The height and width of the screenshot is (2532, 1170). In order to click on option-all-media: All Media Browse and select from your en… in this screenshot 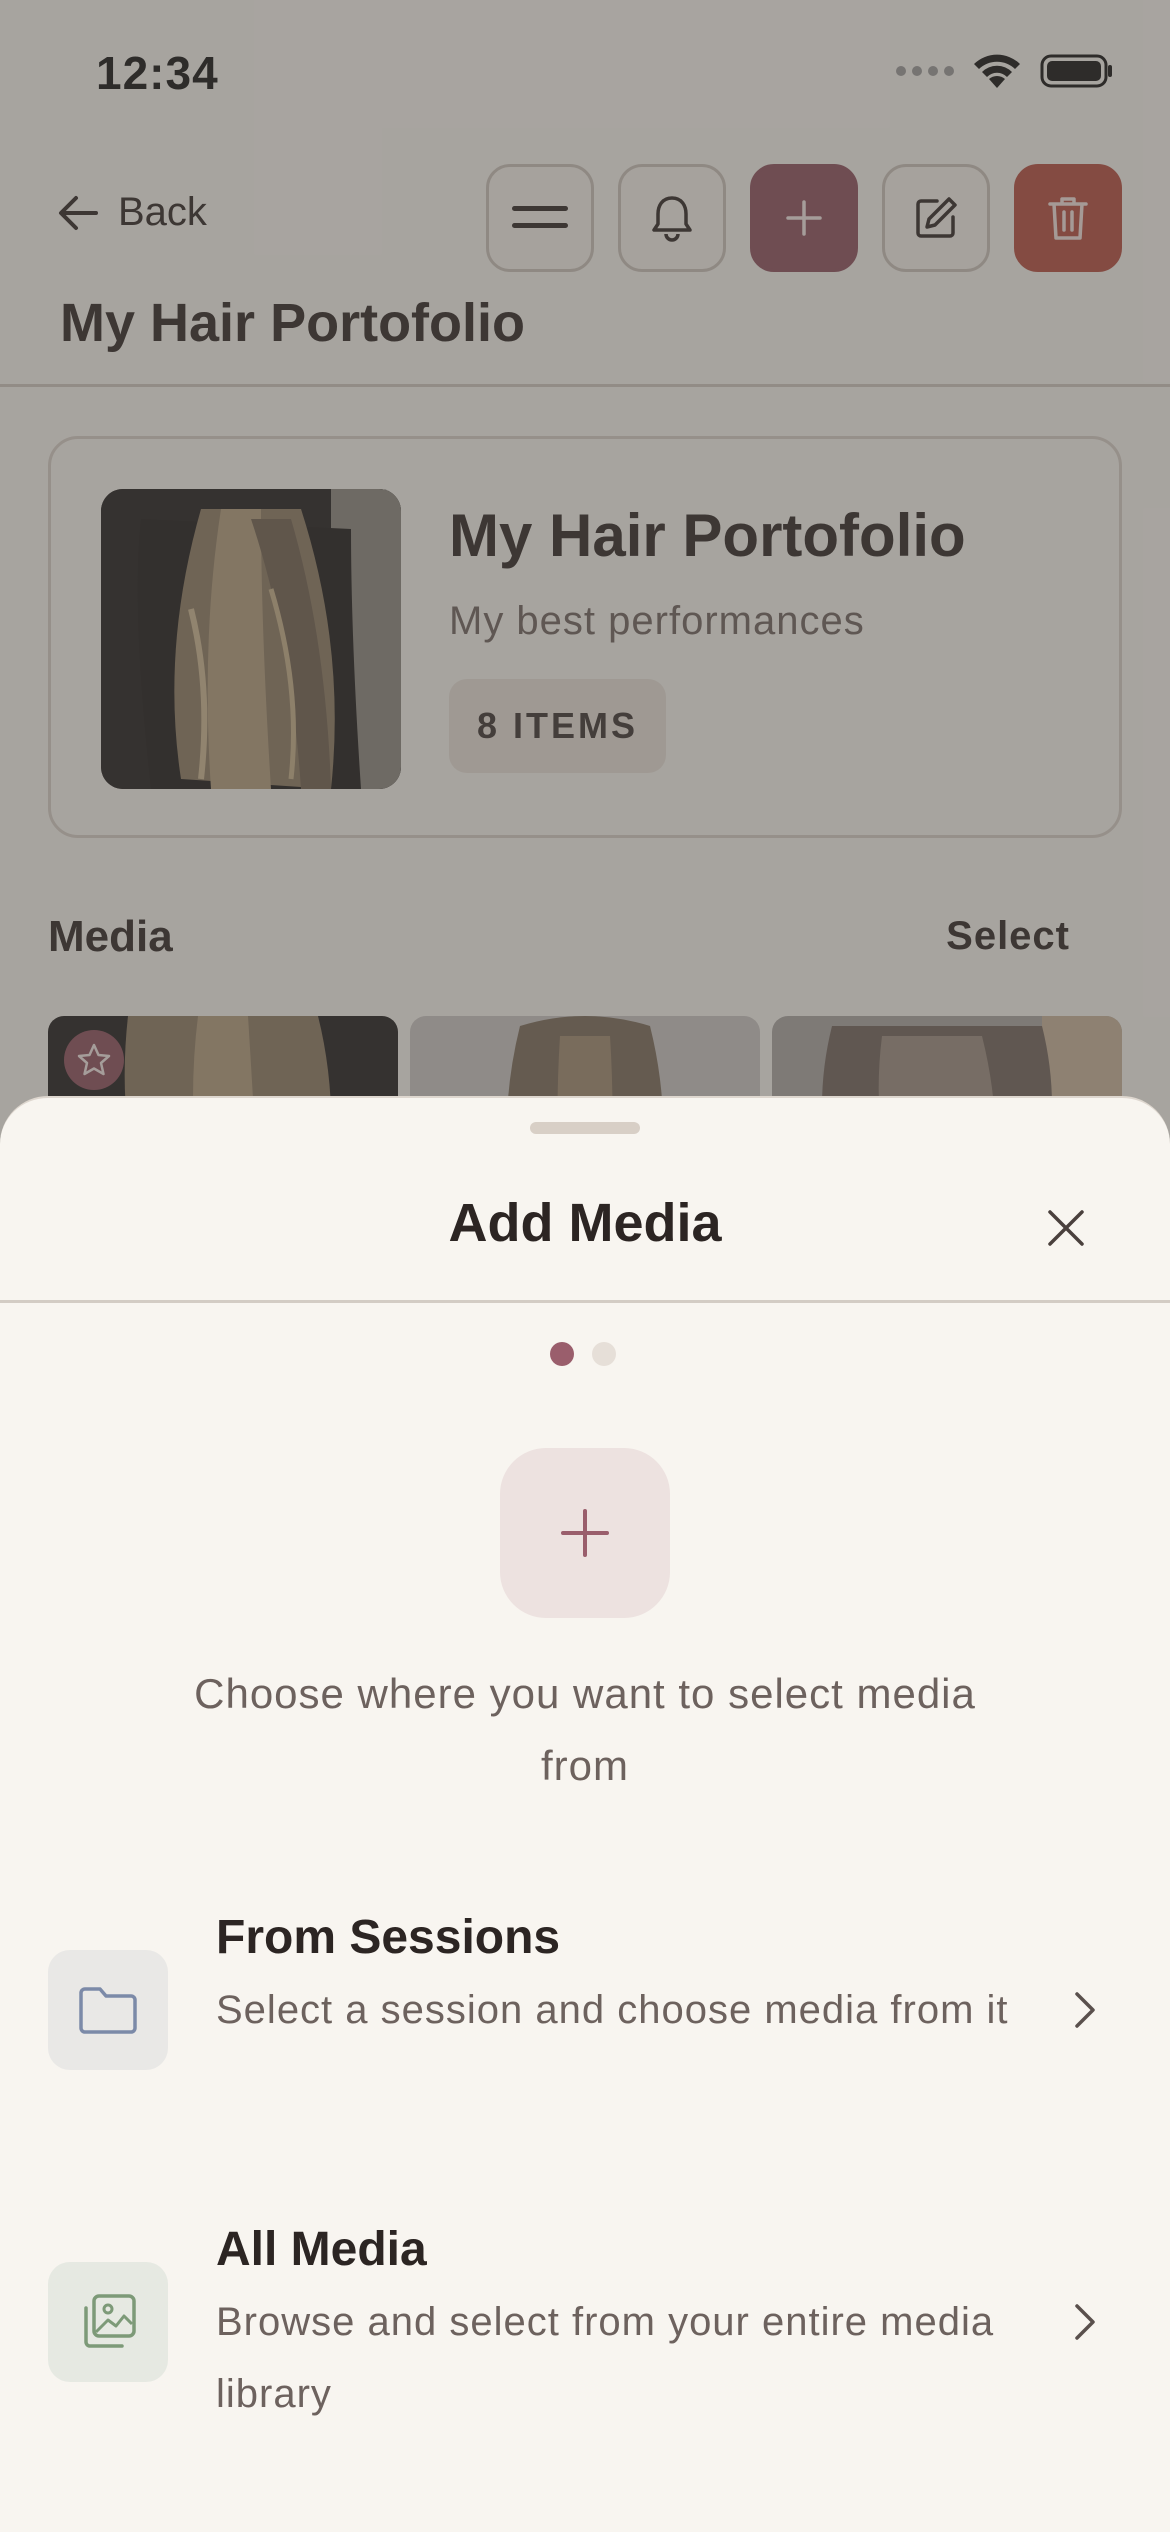, I will do `click(585, 2326)`.